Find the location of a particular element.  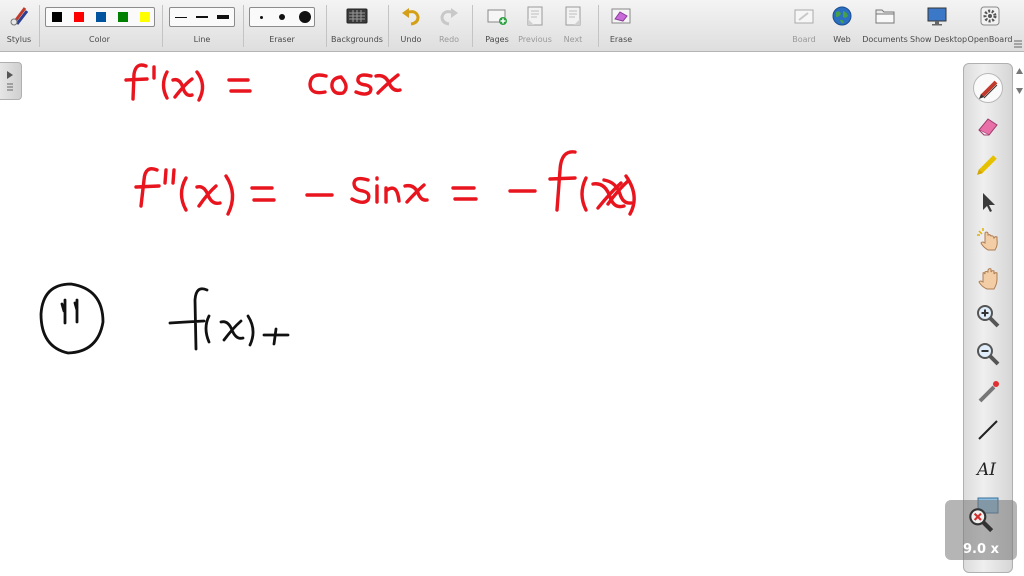

undo-button: Undo is located at coordinates (411, 26).